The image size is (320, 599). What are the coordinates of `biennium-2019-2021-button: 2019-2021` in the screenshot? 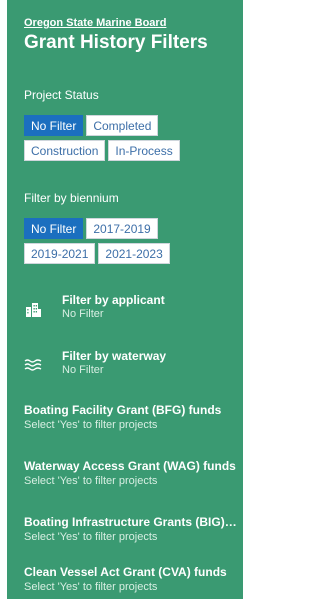 It's located at (60, 253).